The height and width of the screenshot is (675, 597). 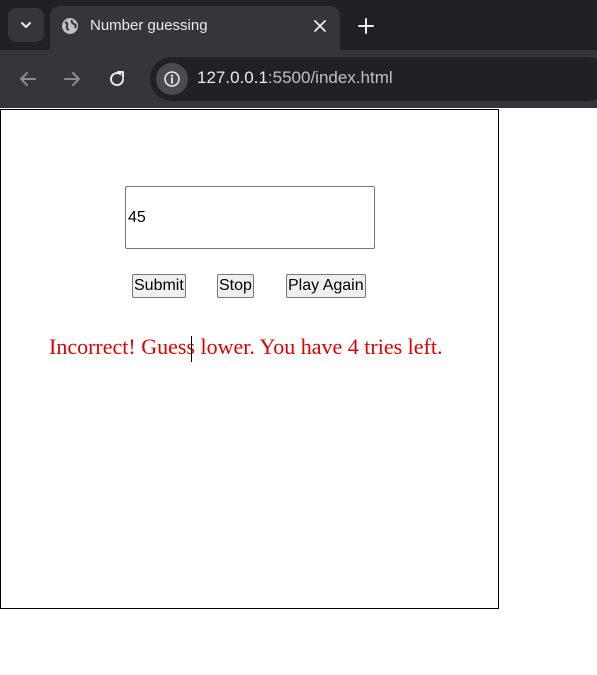 I want to click on plus-icon, so click(x=366, y=26).